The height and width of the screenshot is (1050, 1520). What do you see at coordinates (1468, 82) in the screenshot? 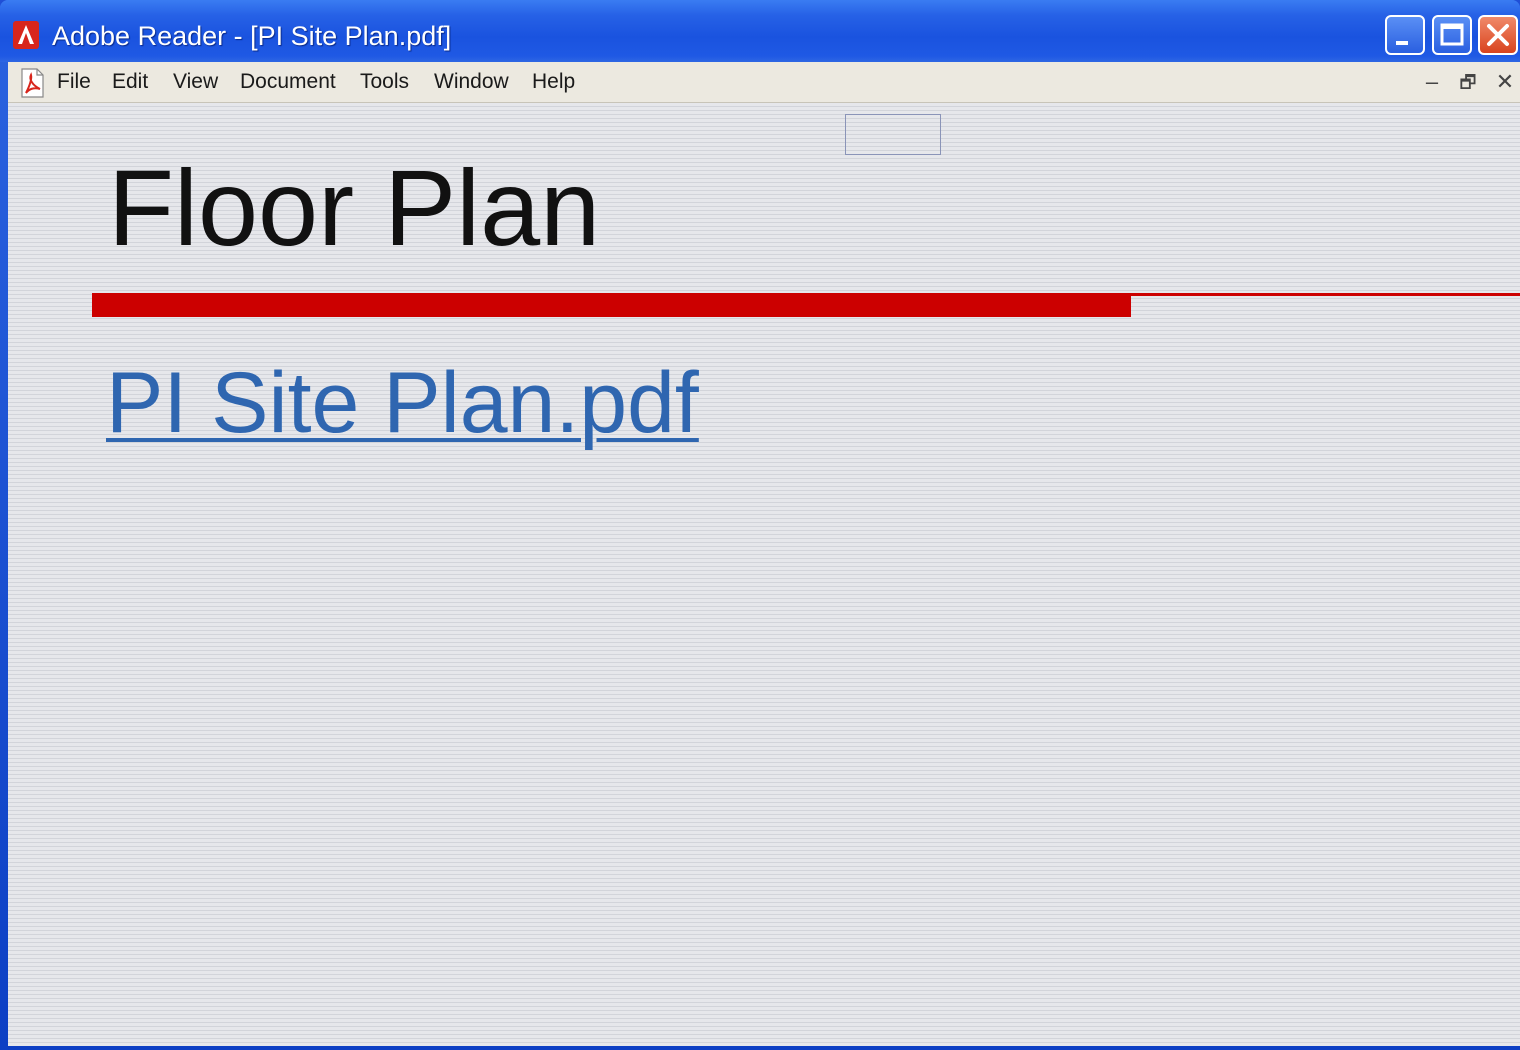
I see `document-restore-button: 🗗` at bounding box center [1468, 82].